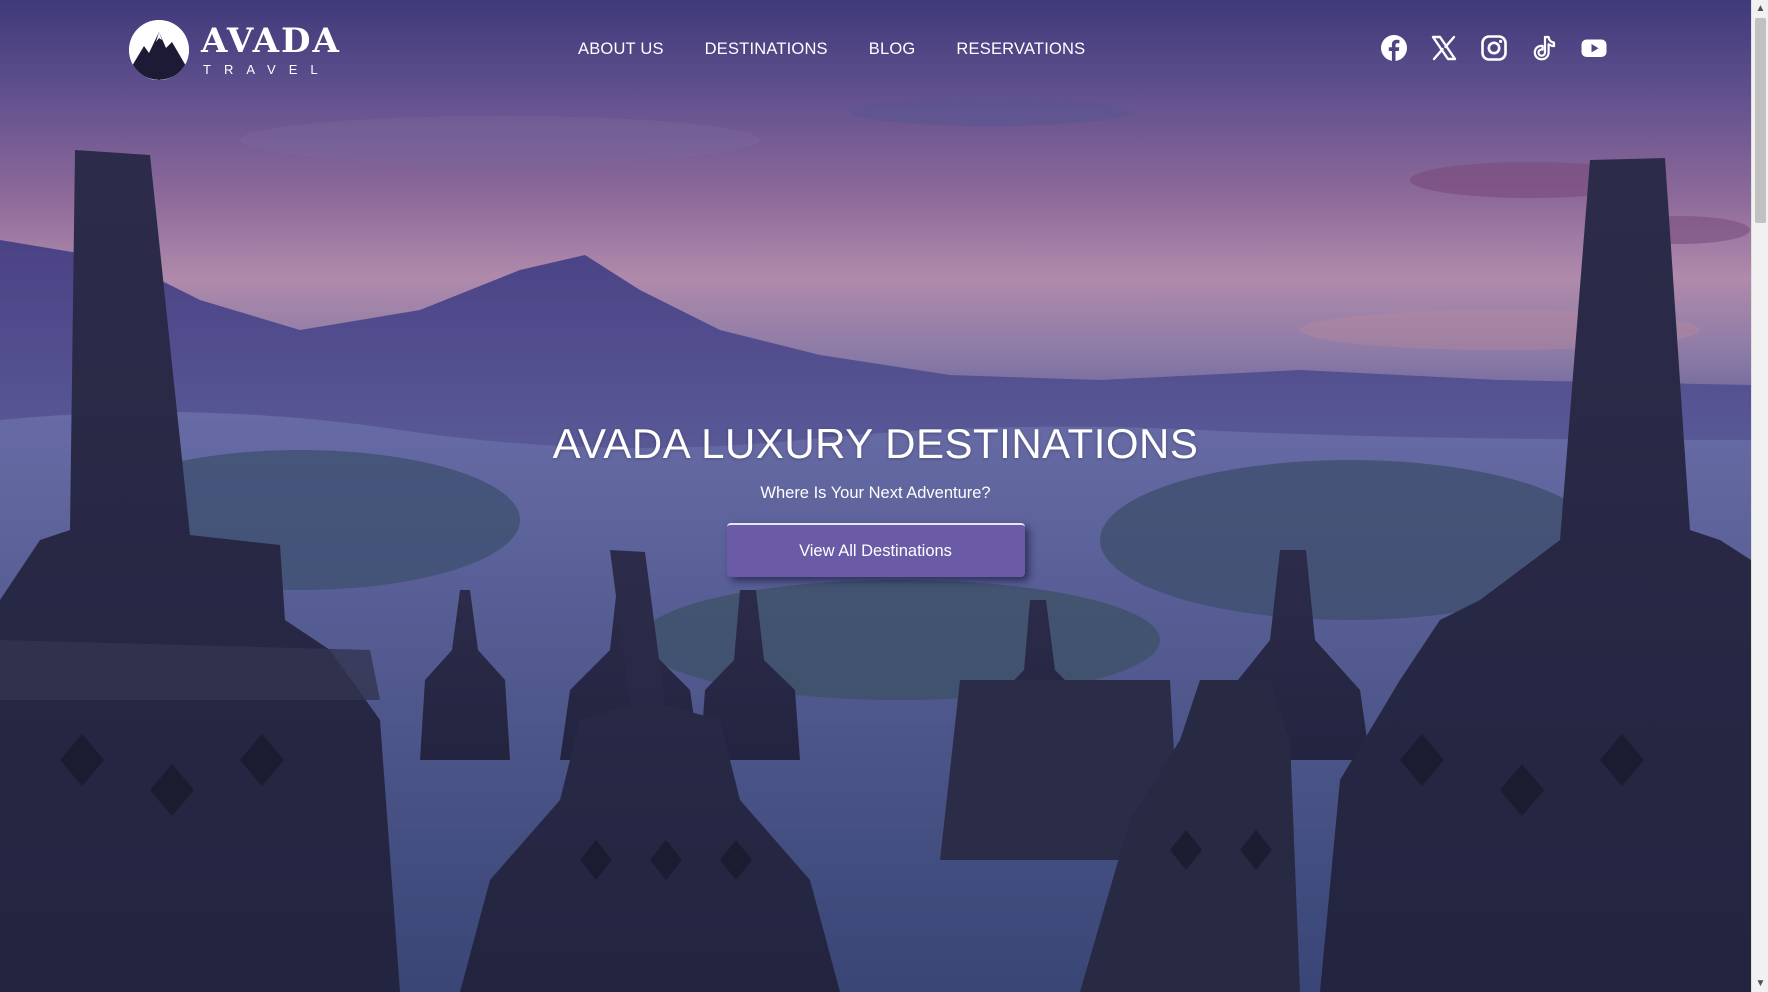 The image size is (1768, 992). Describe the element at coordinates (1544, 48) in the screenshot. I see `tiktok-icon` at that location.